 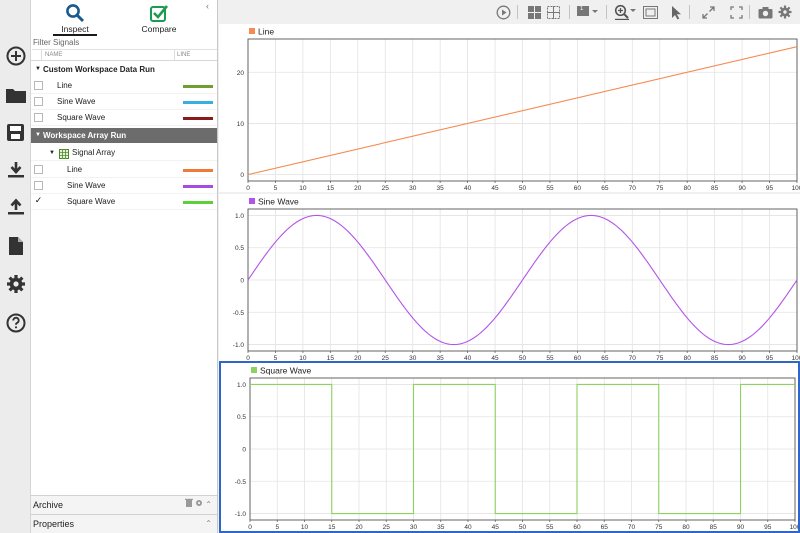 What do you see at coordinates (124, 504) in the screenshot?
I see `archive-section: Archive ⌃` at bounding box center [124, 504].